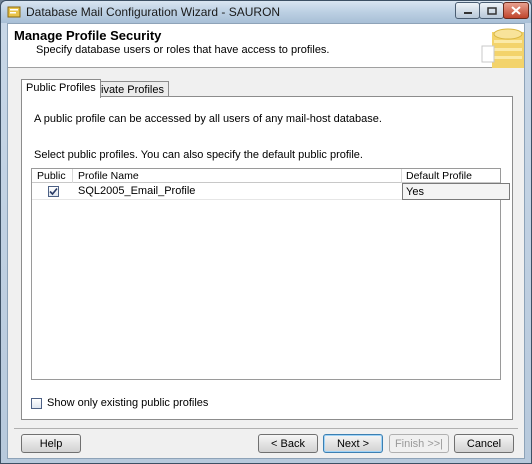 The width and height of the screenshot is (532, 464). What do you see at coordinates (88, 35) in the screenshot?
I see `page-title: Manage Profile Security` at bounding box center [88, 35].